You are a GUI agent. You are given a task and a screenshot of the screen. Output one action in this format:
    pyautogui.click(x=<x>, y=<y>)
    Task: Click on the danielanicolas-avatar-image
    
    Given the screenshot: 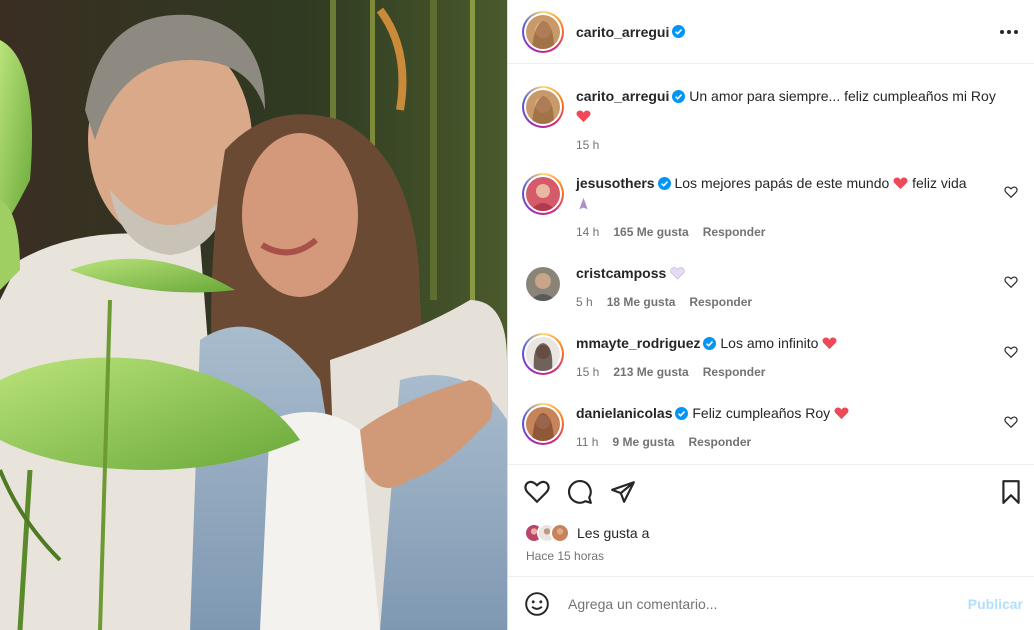 What is the action you would take?
    pyautogui.click(x=543, y=424)
    